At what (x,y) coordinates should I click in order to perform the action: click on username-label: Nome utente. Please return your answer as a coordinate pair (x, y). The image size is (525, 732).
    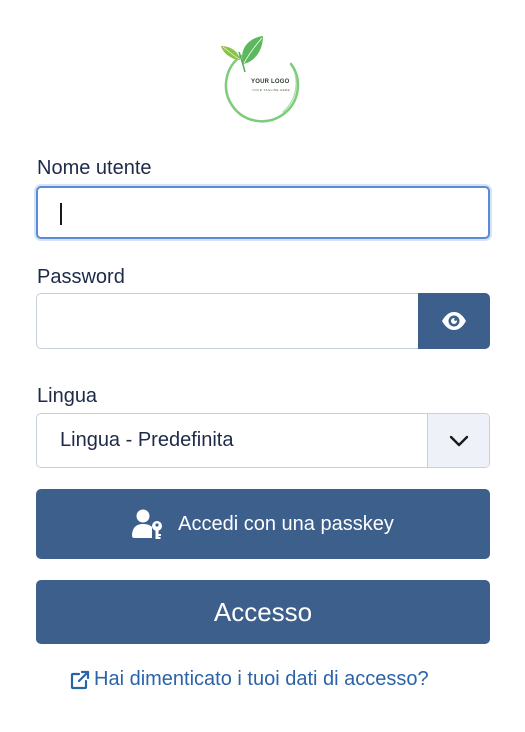
    Looking at the image, I should click on (94, 168).